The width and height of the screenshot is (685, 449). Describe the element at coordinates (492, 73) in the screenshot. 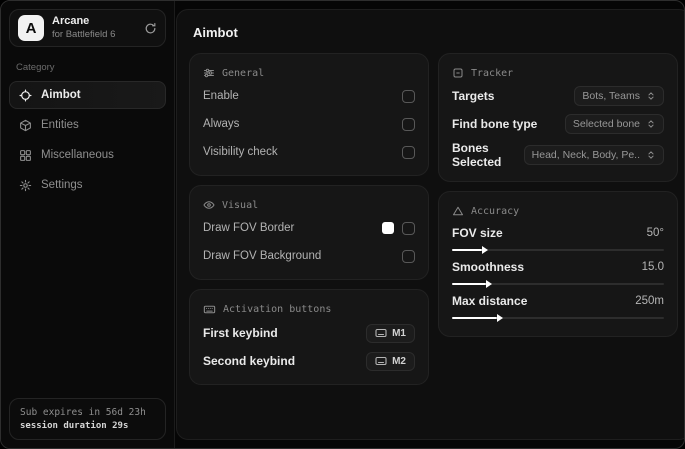

I see `card-title: Tracker` at that location.